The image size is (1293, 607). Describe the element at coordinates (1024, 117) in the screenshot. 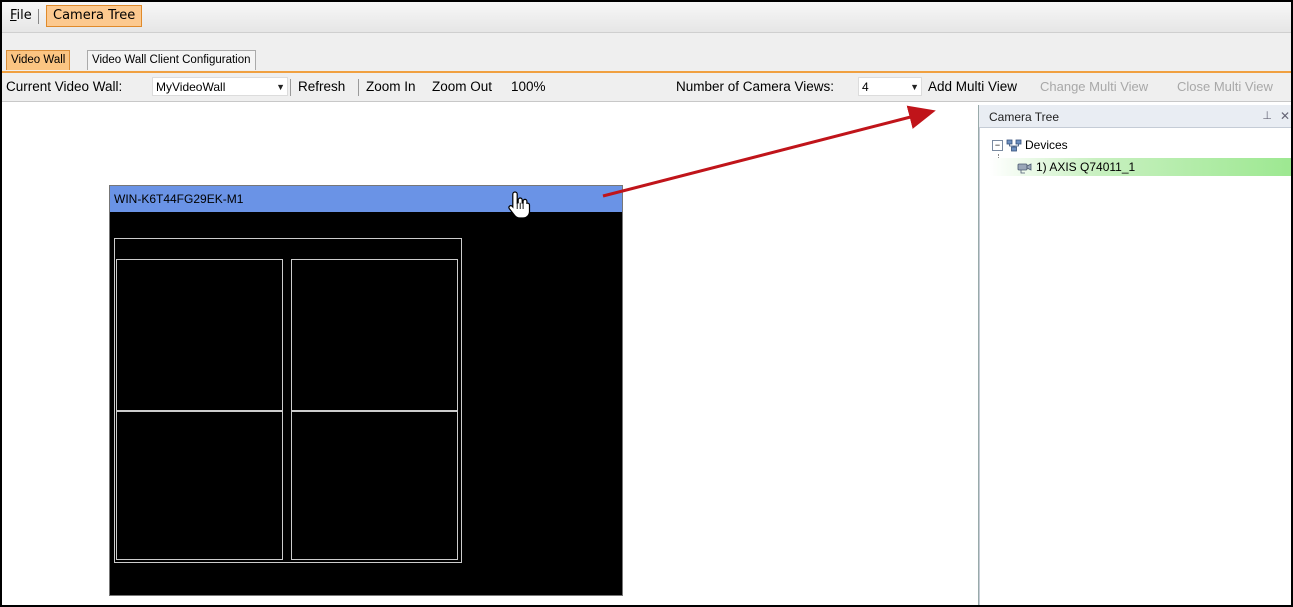

I see `camera-tree-title: Camera Tree` at that location.